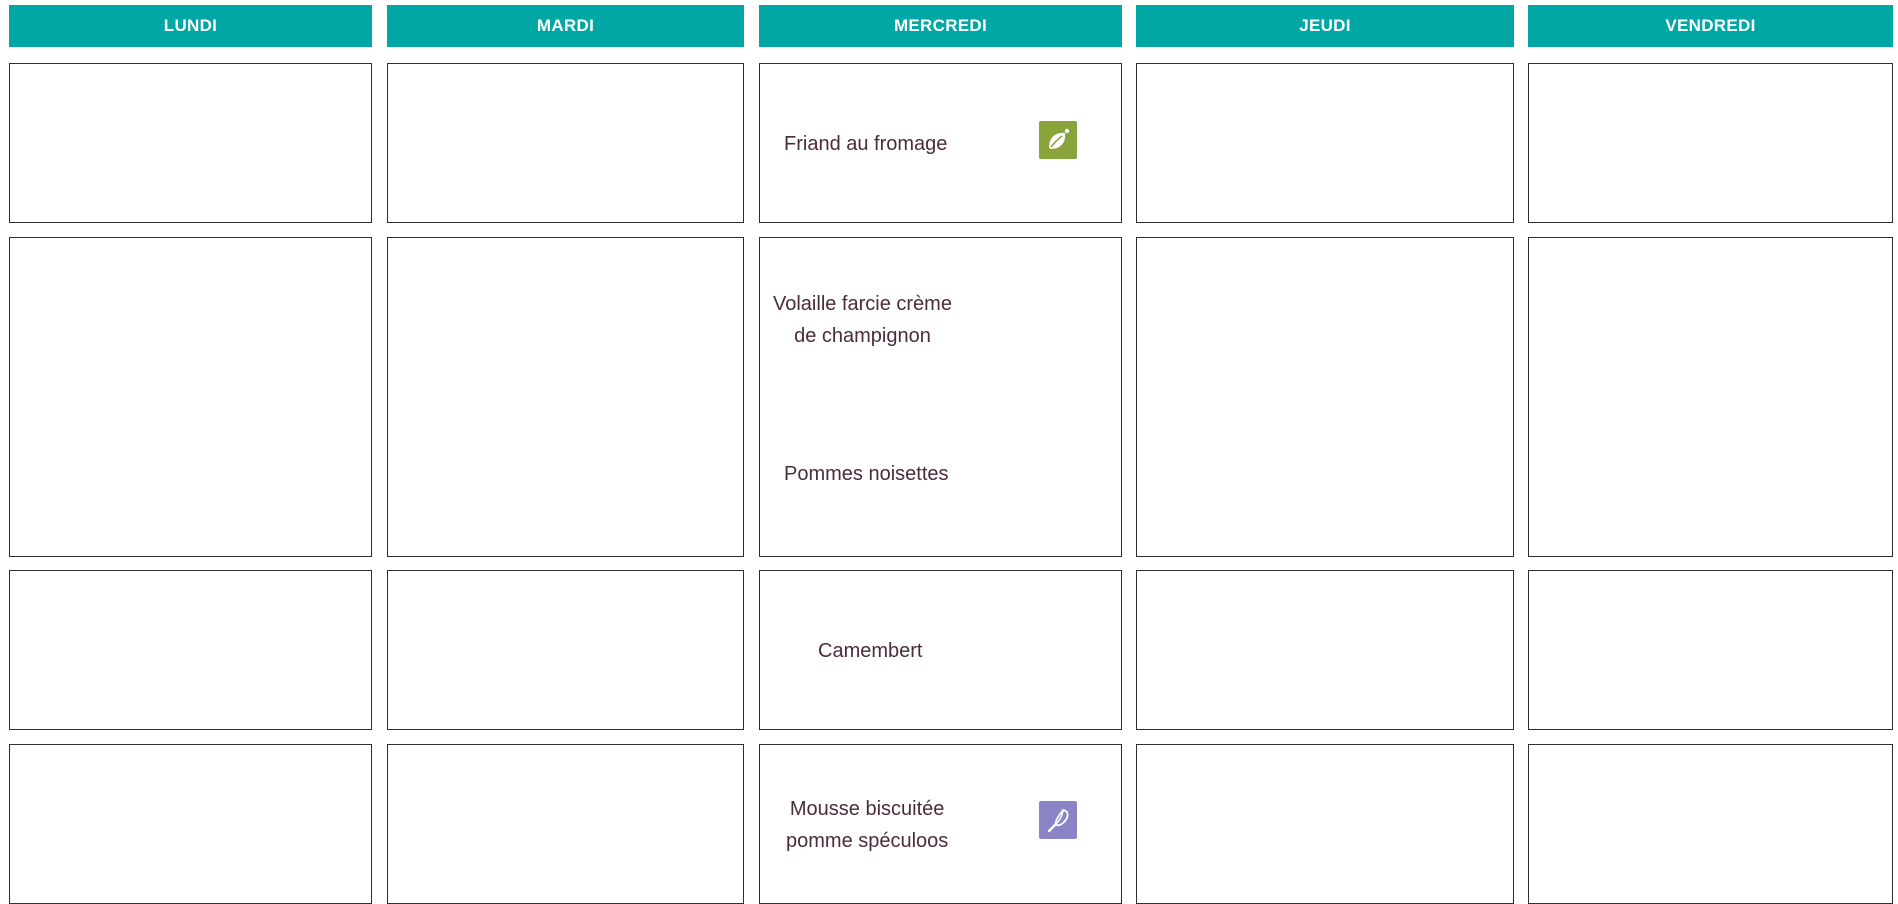 This screenshot has height=904, width=1898. I want to click on cell-friday-starter, so click(1710, 143).